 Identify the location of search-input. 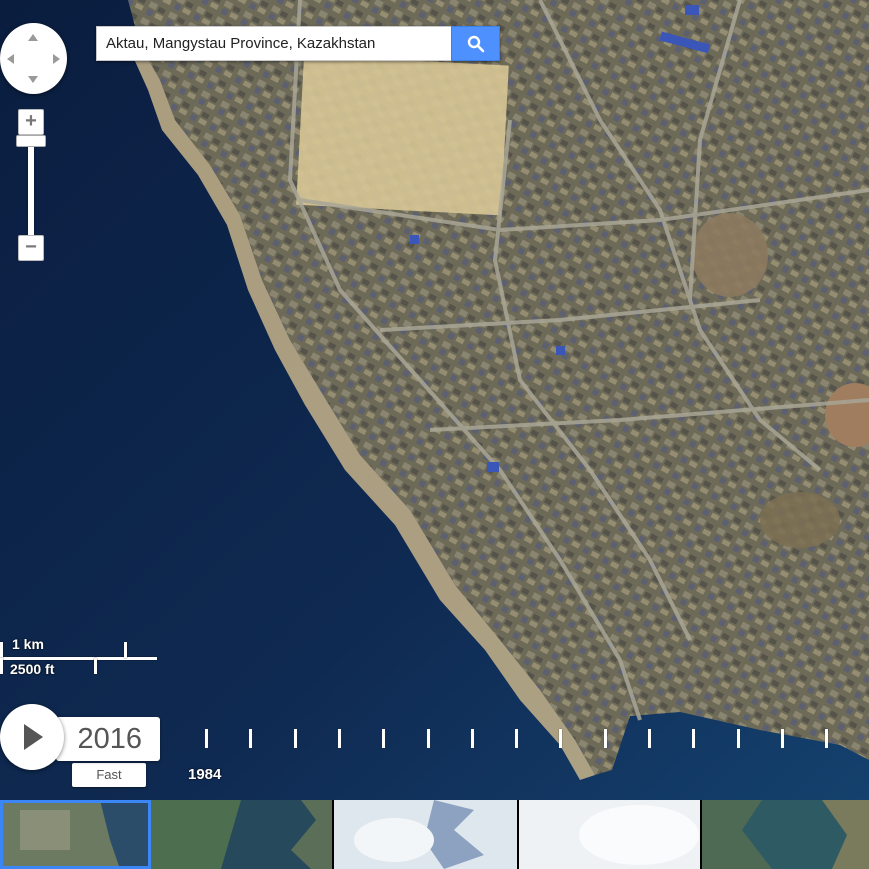
(273, 43).